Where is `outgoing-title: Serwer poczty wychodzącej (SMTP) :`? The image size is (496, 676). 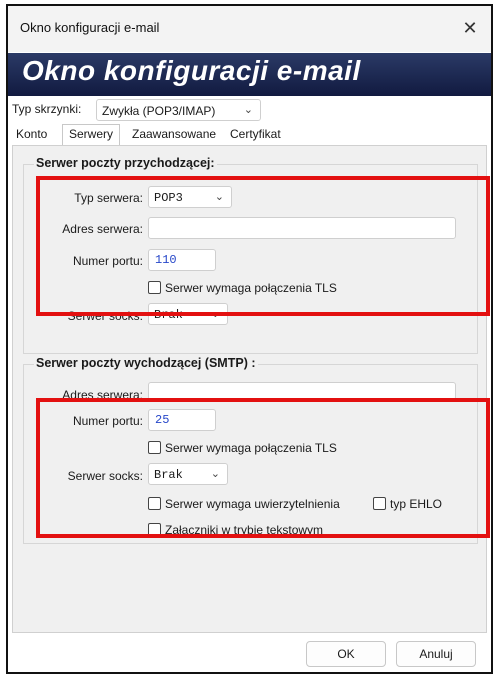
outgoing-title: Serwer poczty wychodzącej (SMTP) : is located at coordinates (146, 363).